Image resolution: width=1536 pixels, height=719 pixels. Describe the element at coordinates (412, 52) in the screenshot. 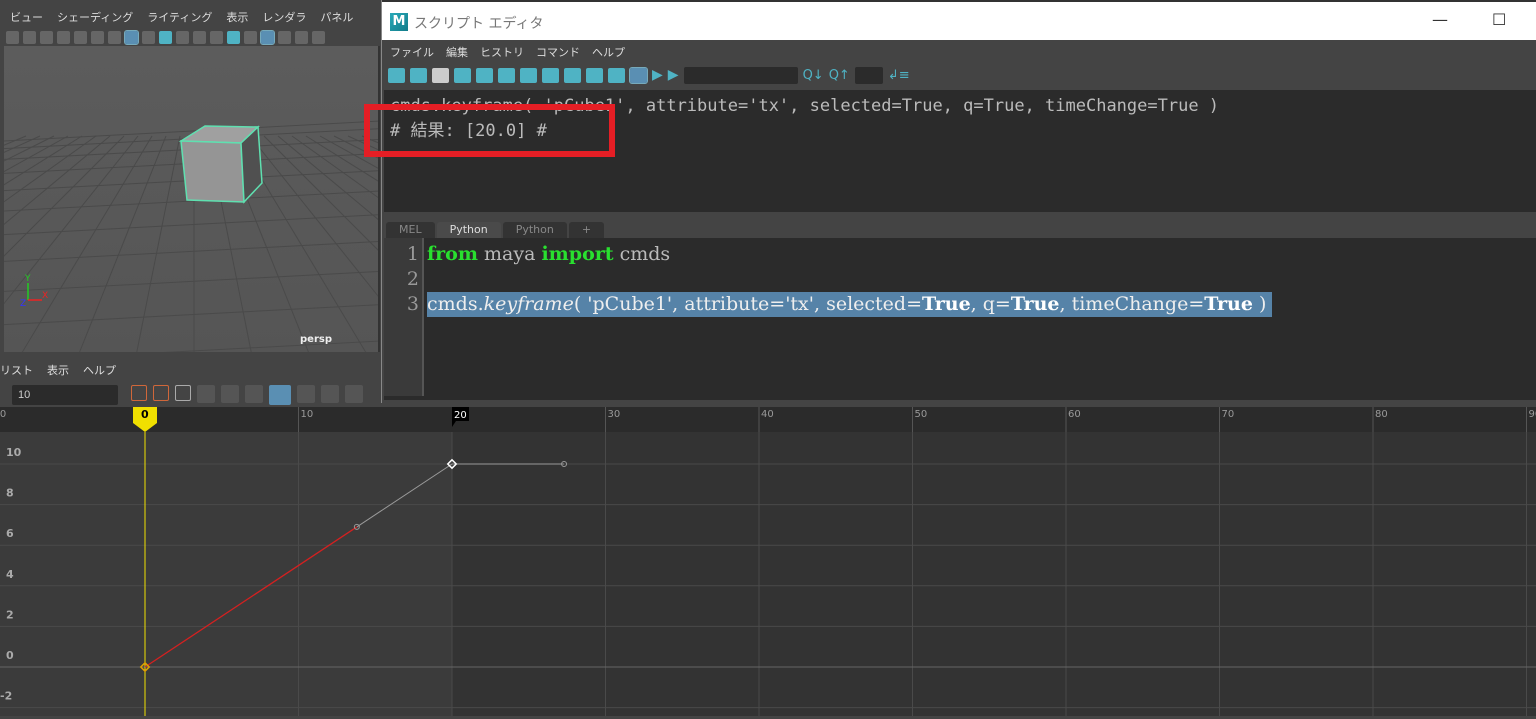

I see `menu-file: ファイル` at that location.